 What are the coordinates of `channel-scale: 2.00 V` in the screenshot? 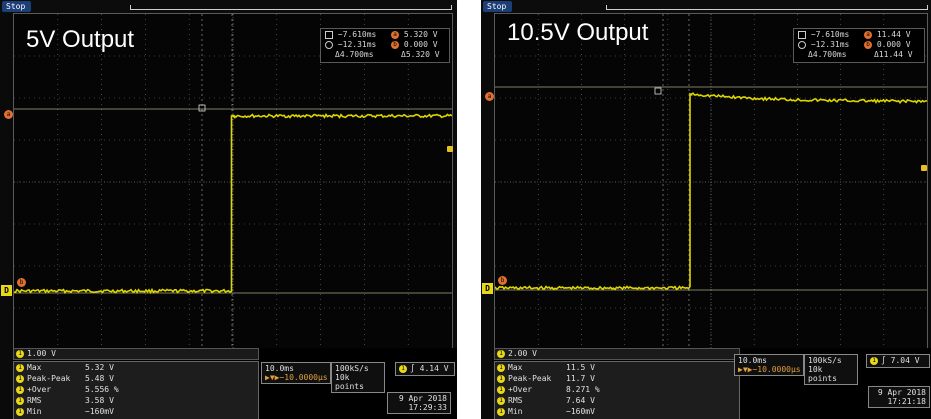 It's located at (522, 353).